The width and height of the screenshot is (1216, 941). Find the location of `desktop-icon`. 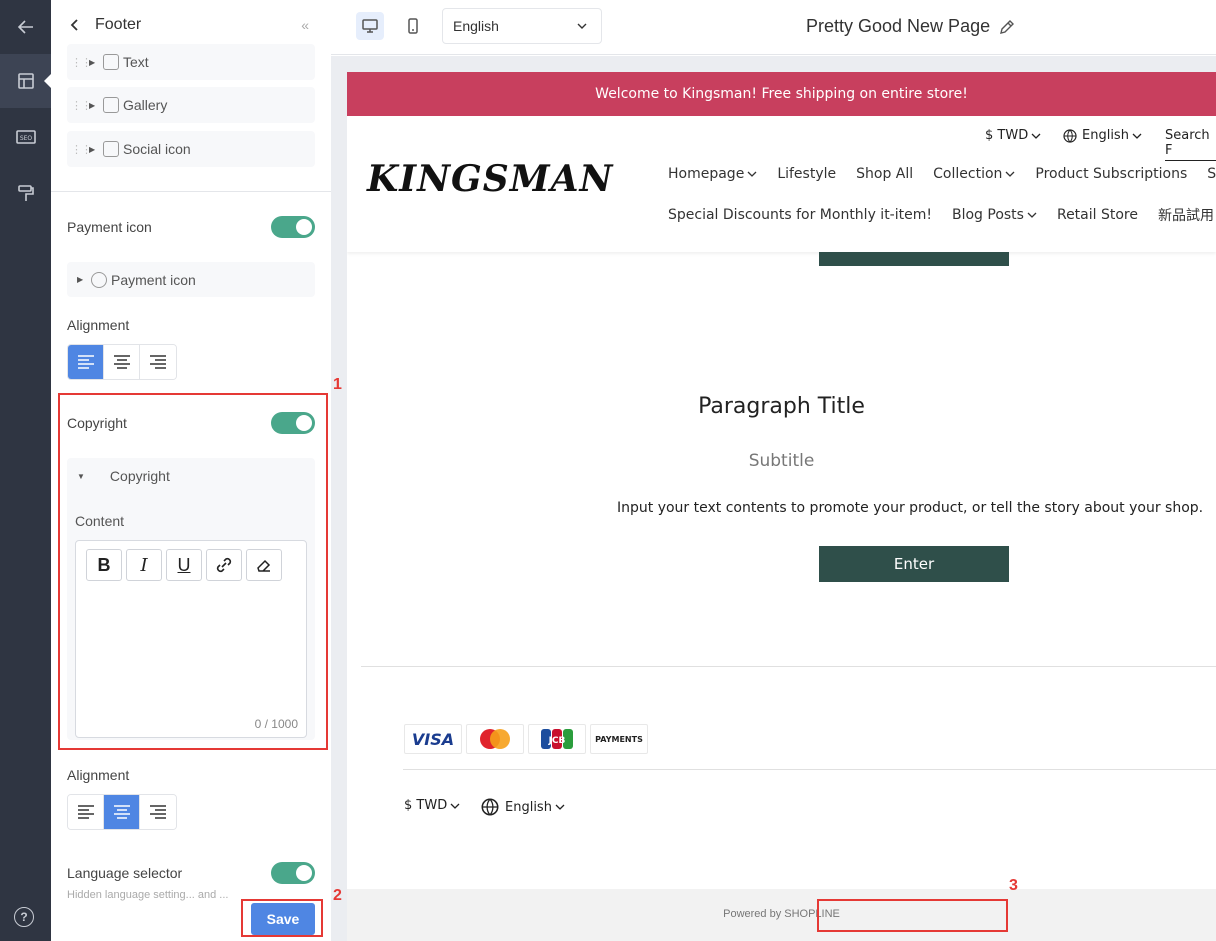

desktop-icon is located at coordinates (370, 26).